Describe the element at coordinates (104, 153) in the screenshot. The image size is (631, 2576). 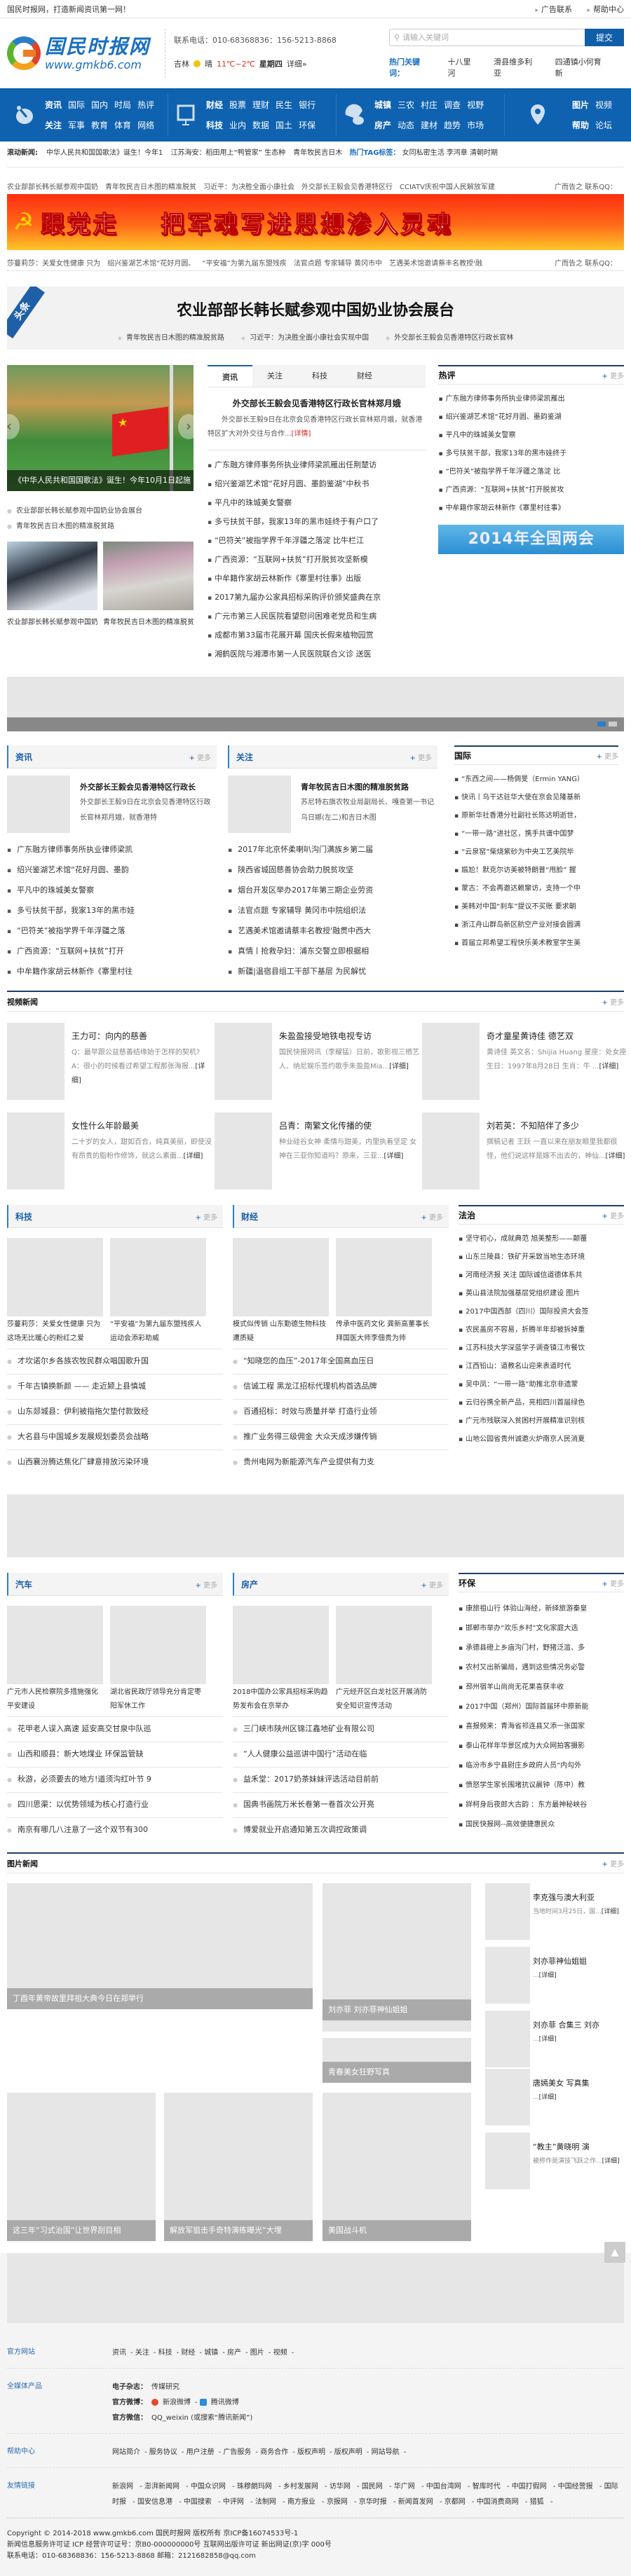
I see `ticker-item: 中华人民共和国国歌法》诞生！今年1` at that location.